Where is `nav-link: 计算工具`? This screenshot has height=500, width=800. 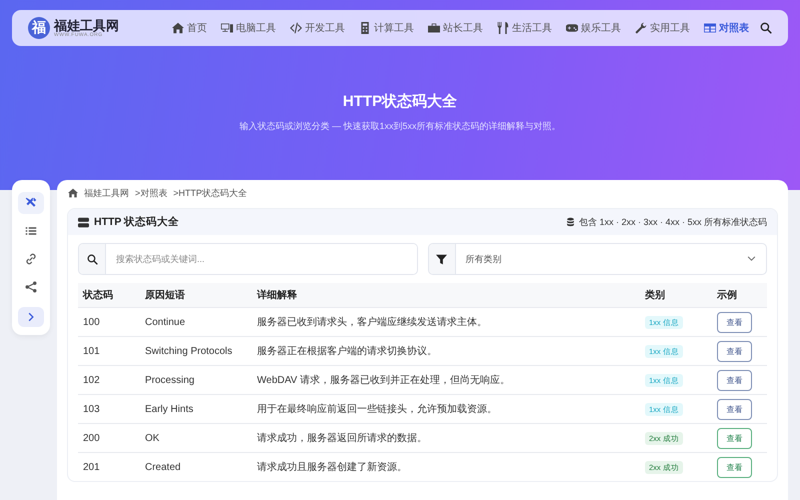
nav-link: 计算工具 is located at coordinates (386, 28).